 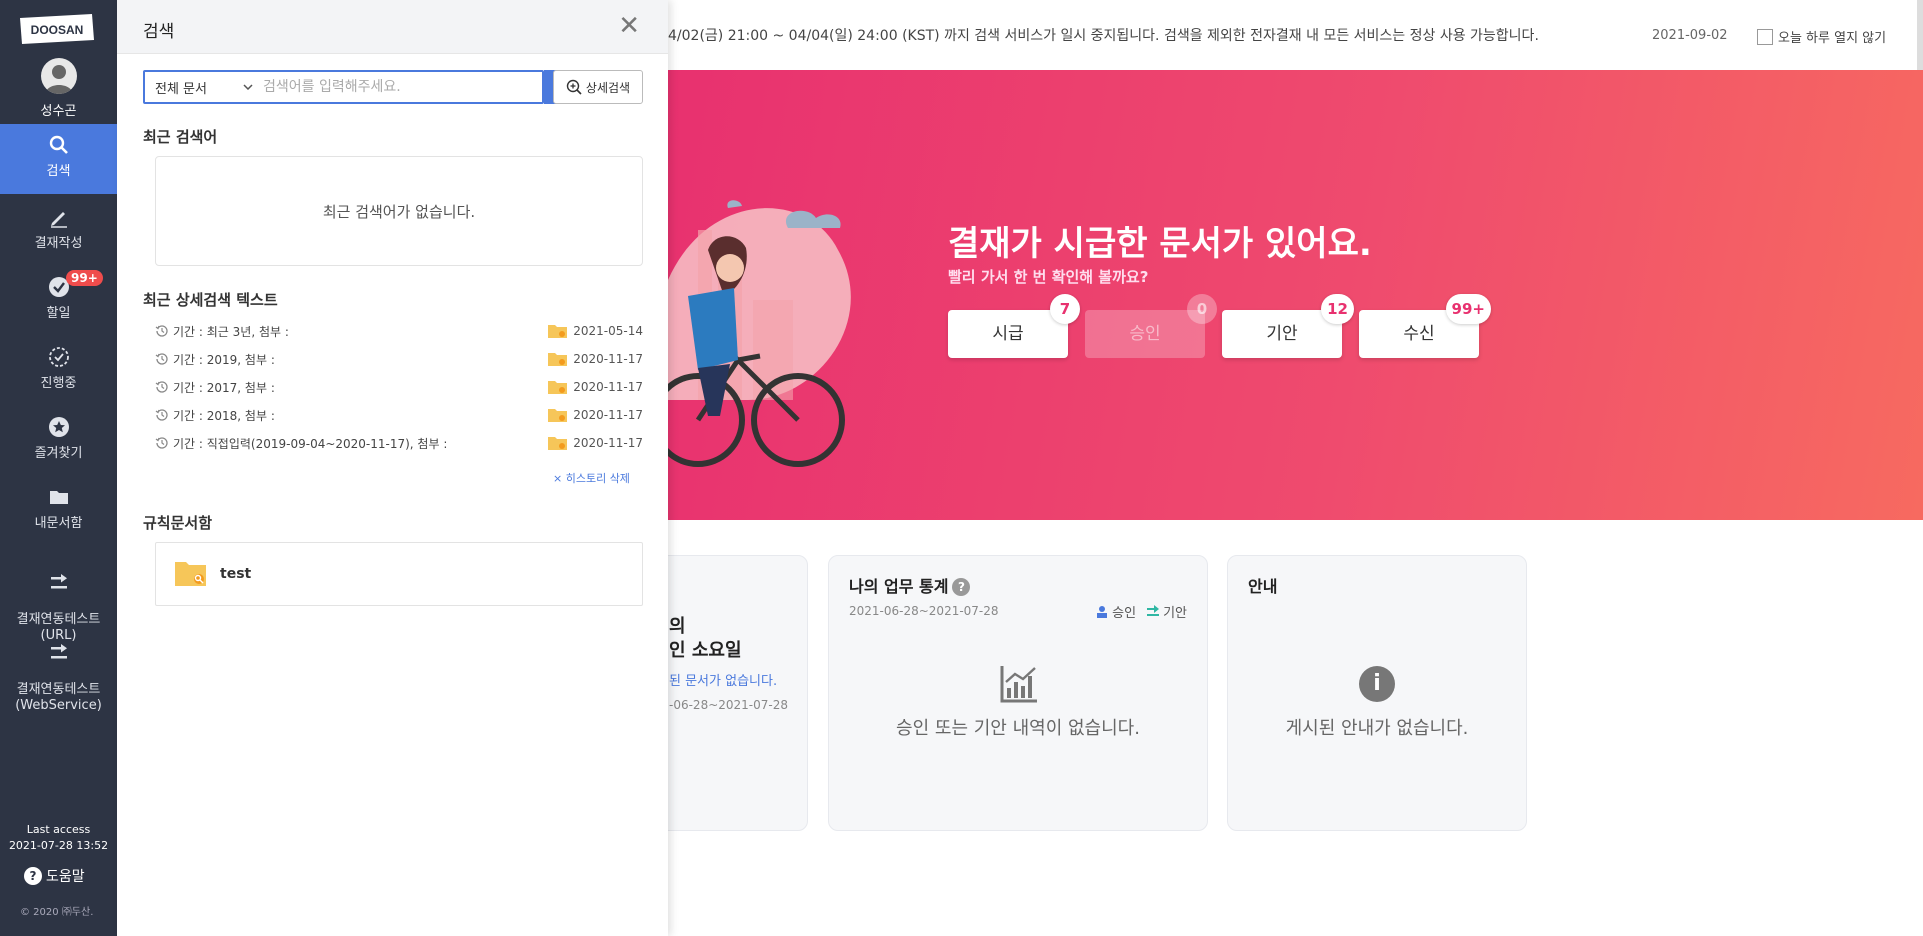 I want to click on sidebar-item-integration-url: 결재연동테스트 (URL), so click(x=58, y=594).